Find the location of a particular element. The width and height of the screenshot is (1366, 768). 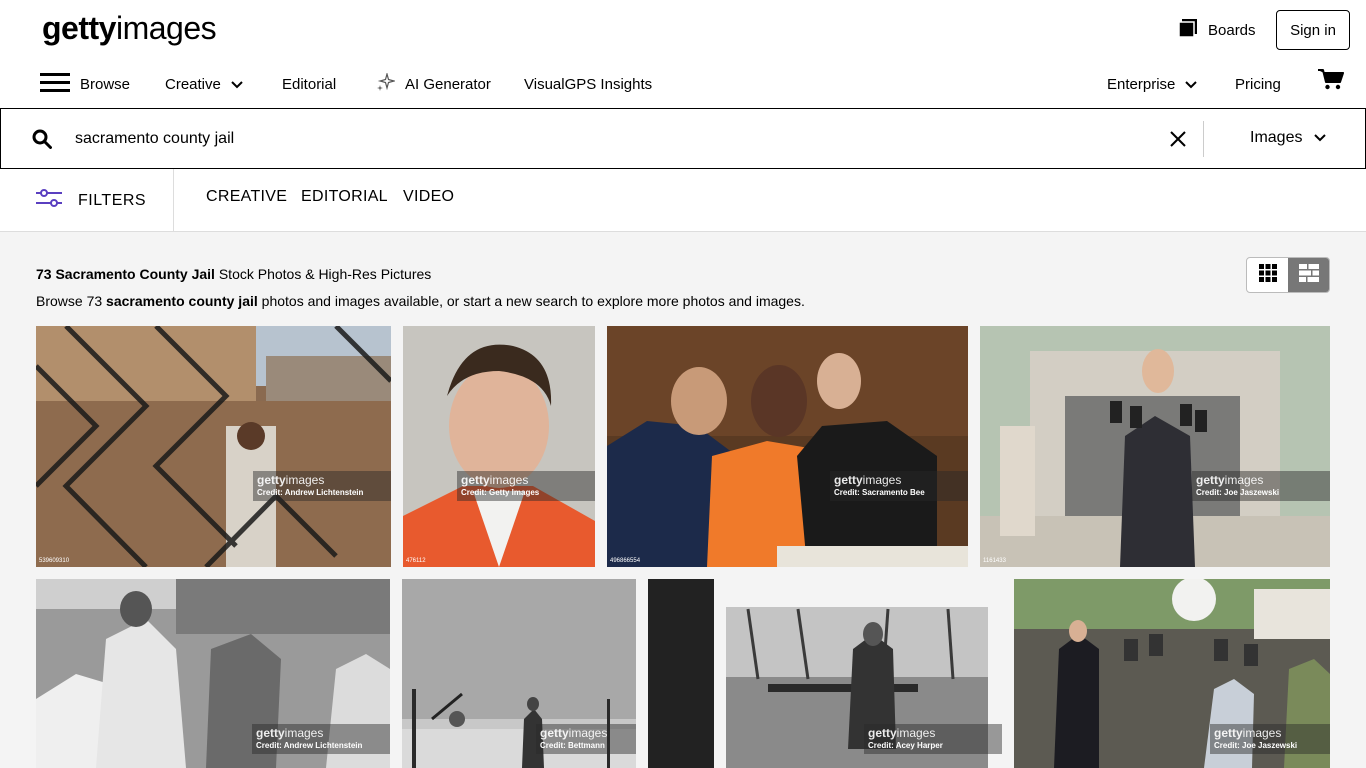

search-bar: sacramento county jail Images is located at coordinates (683, 138).